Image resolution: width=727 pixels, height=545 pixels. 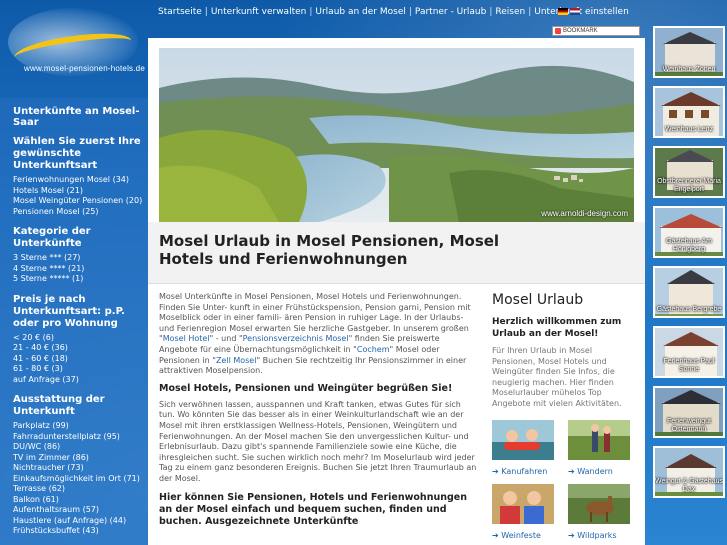 I want to click on sidebar-link: 41 - 60 € (18), so click(x=40, y=358).